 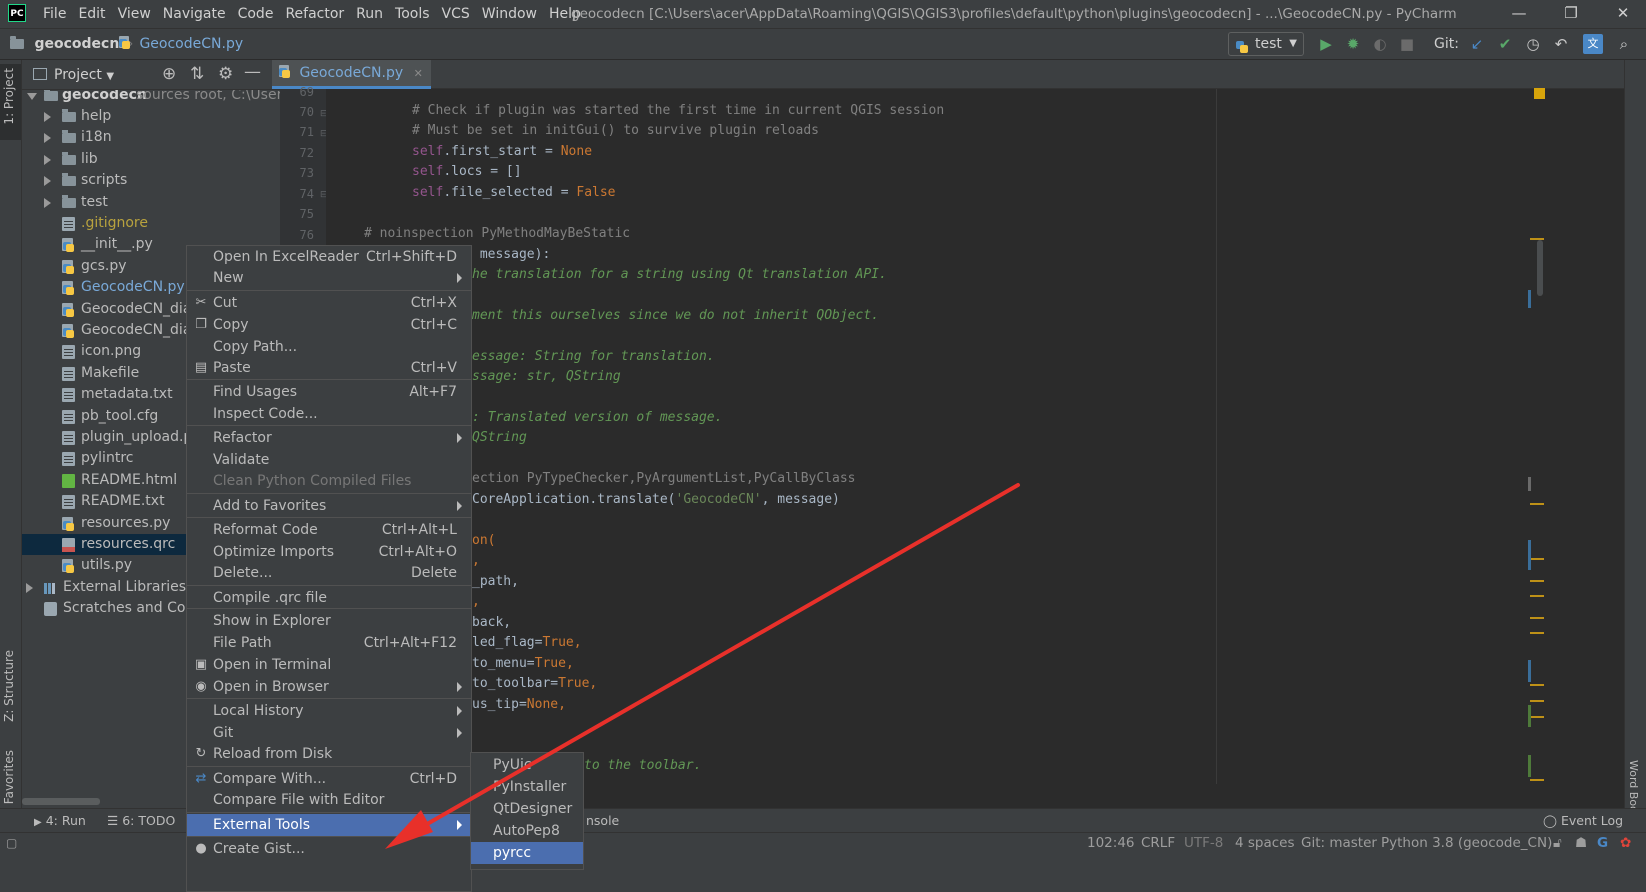 What do you see at coordinates (1380, 44) in the screenshot?
I see `coverage-icon: ◐` at bounding box center [1380, 44].